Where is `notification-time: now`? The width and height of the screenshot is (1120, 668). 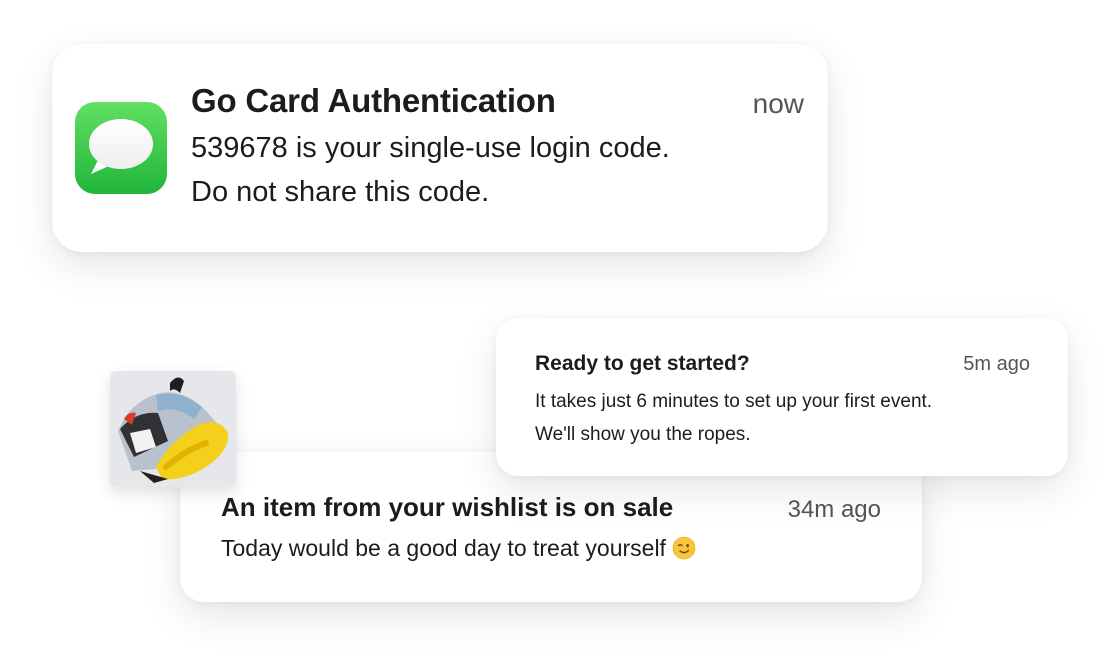 notification-time: now is located at coordinates (778, 103).